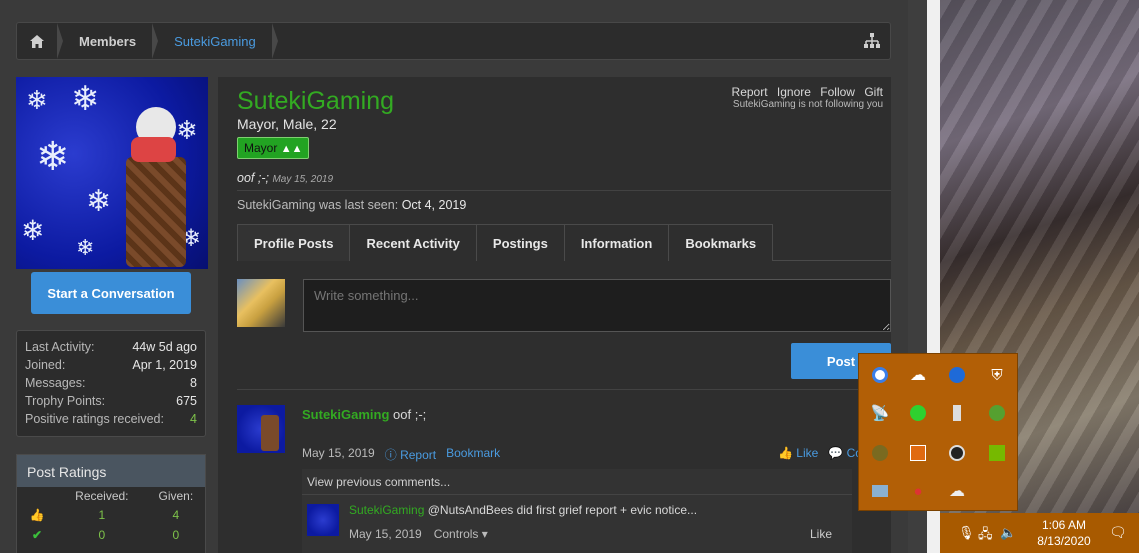 This screenshot has width=1139, height=553. I want to click on post-actions: 👍 Like 💬 Con, so click(823, 453).